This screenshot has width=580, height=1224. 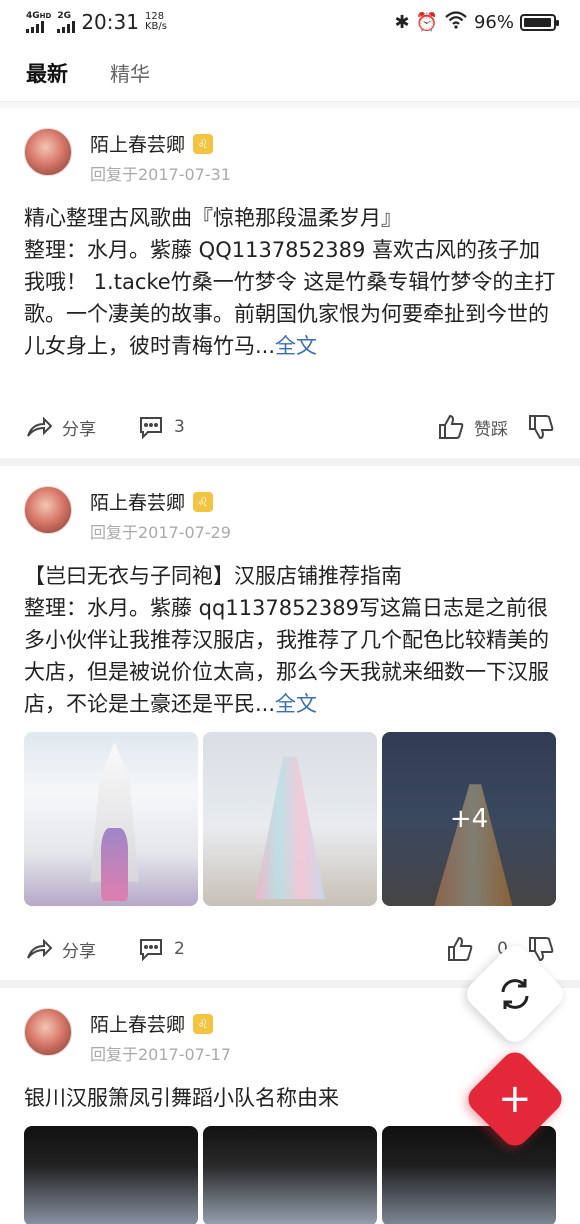 I want to click on signal-4g: 4GHD, so click(x=38, y=22).